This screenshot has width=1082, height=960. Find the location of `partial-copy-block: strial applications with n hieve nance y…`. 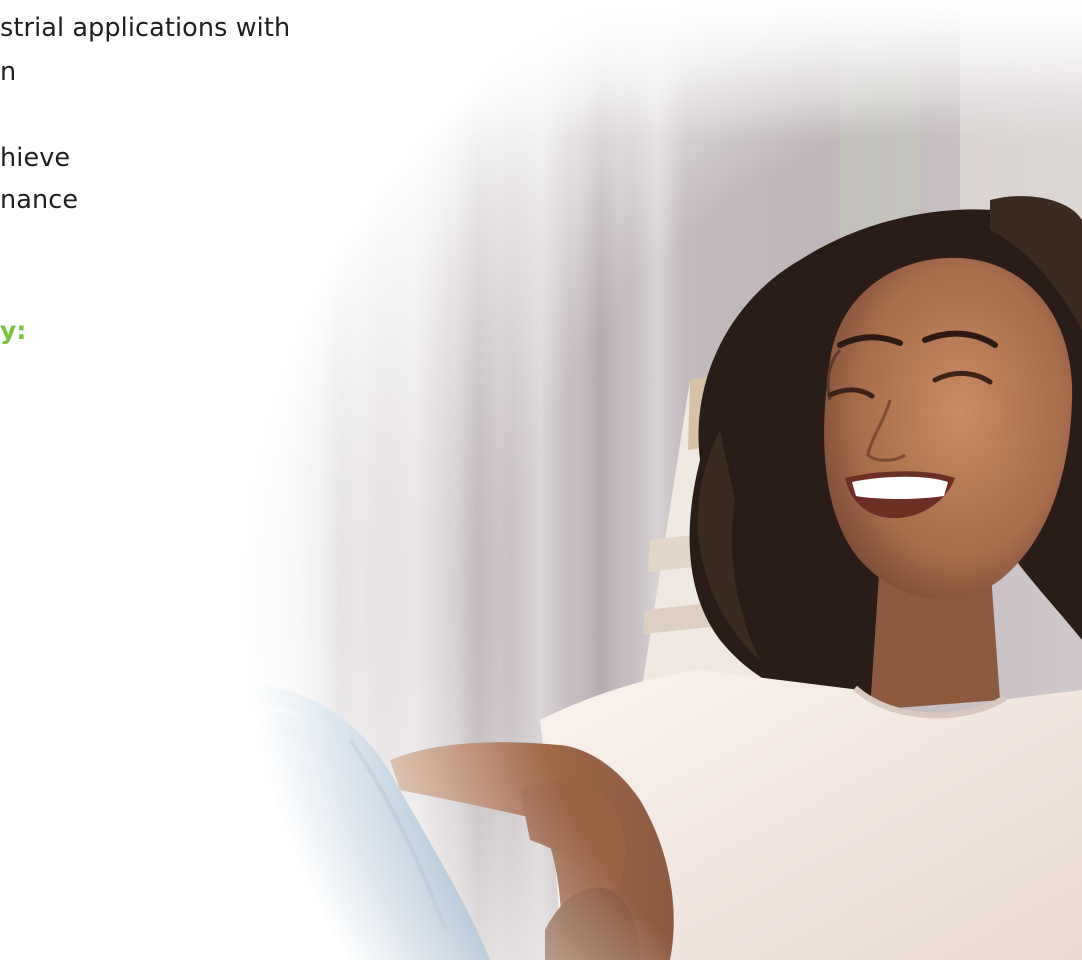

partial-copy-block: strial applications with n hieve nance y… is located at coordinates (180, 180).